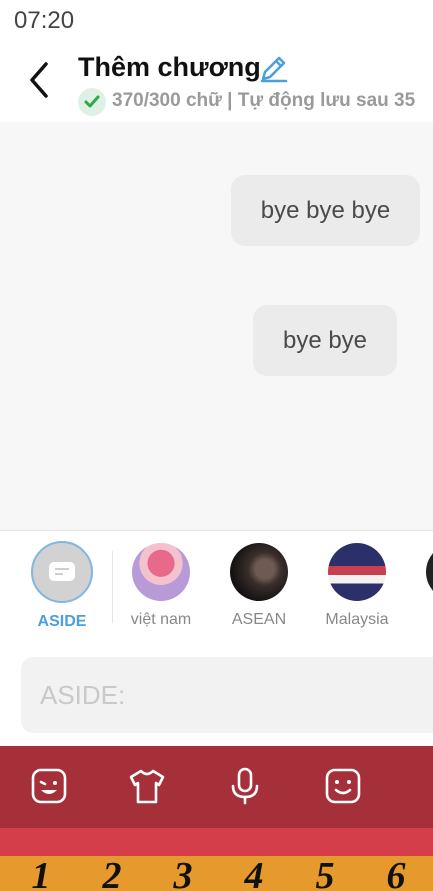 The image size is (433, 891). I want to click on save-status-row: 370/300 chữ | Tự động lưu sau 35, so click(255, 103).